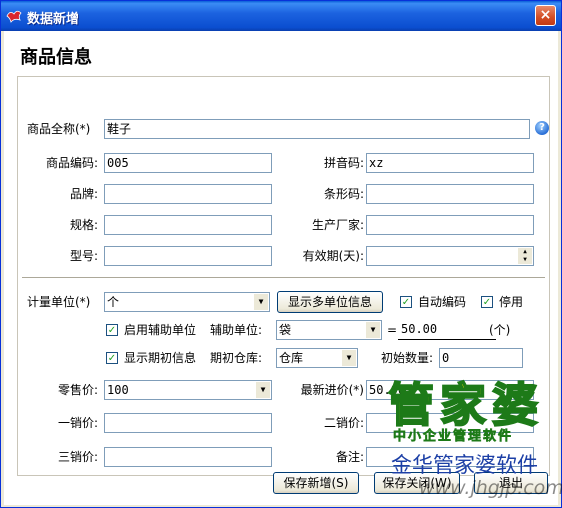  I want to click on pinyin-input: xz, so click(450, 163).